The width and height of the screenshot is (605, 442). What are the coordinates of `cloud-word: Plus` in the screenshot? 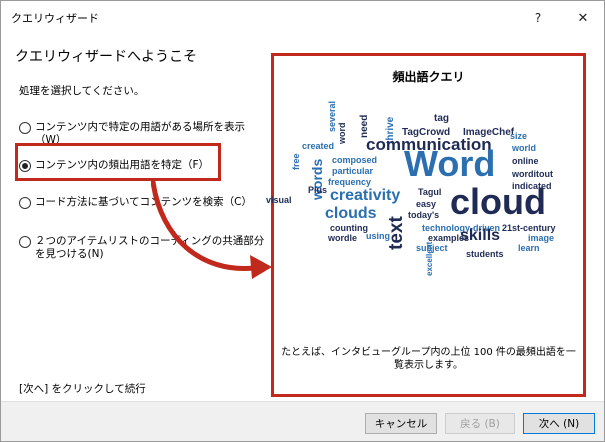 It's located at (318, 190).